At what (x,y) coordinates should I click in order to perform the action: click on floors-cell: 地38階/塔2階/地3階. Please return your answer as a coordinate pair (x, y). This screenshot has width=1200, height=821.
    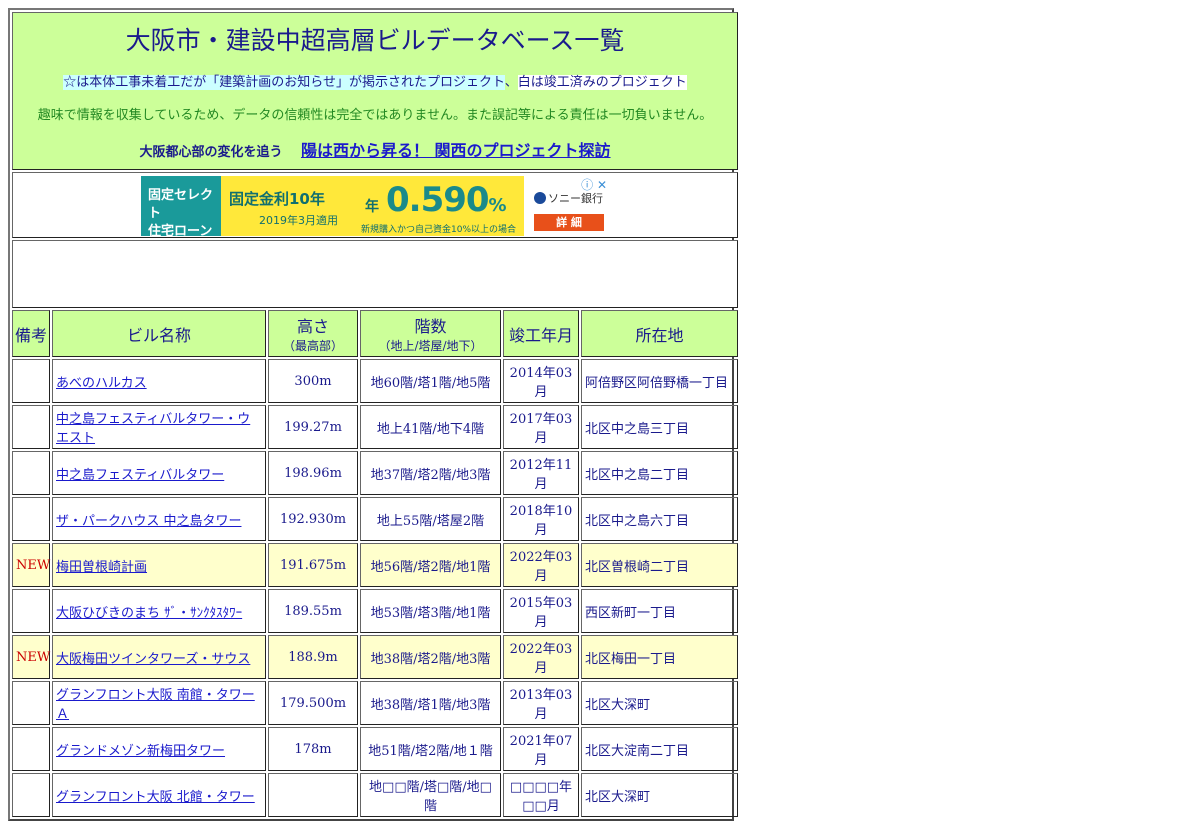
    Looking at the image, I should click on (430, 657).